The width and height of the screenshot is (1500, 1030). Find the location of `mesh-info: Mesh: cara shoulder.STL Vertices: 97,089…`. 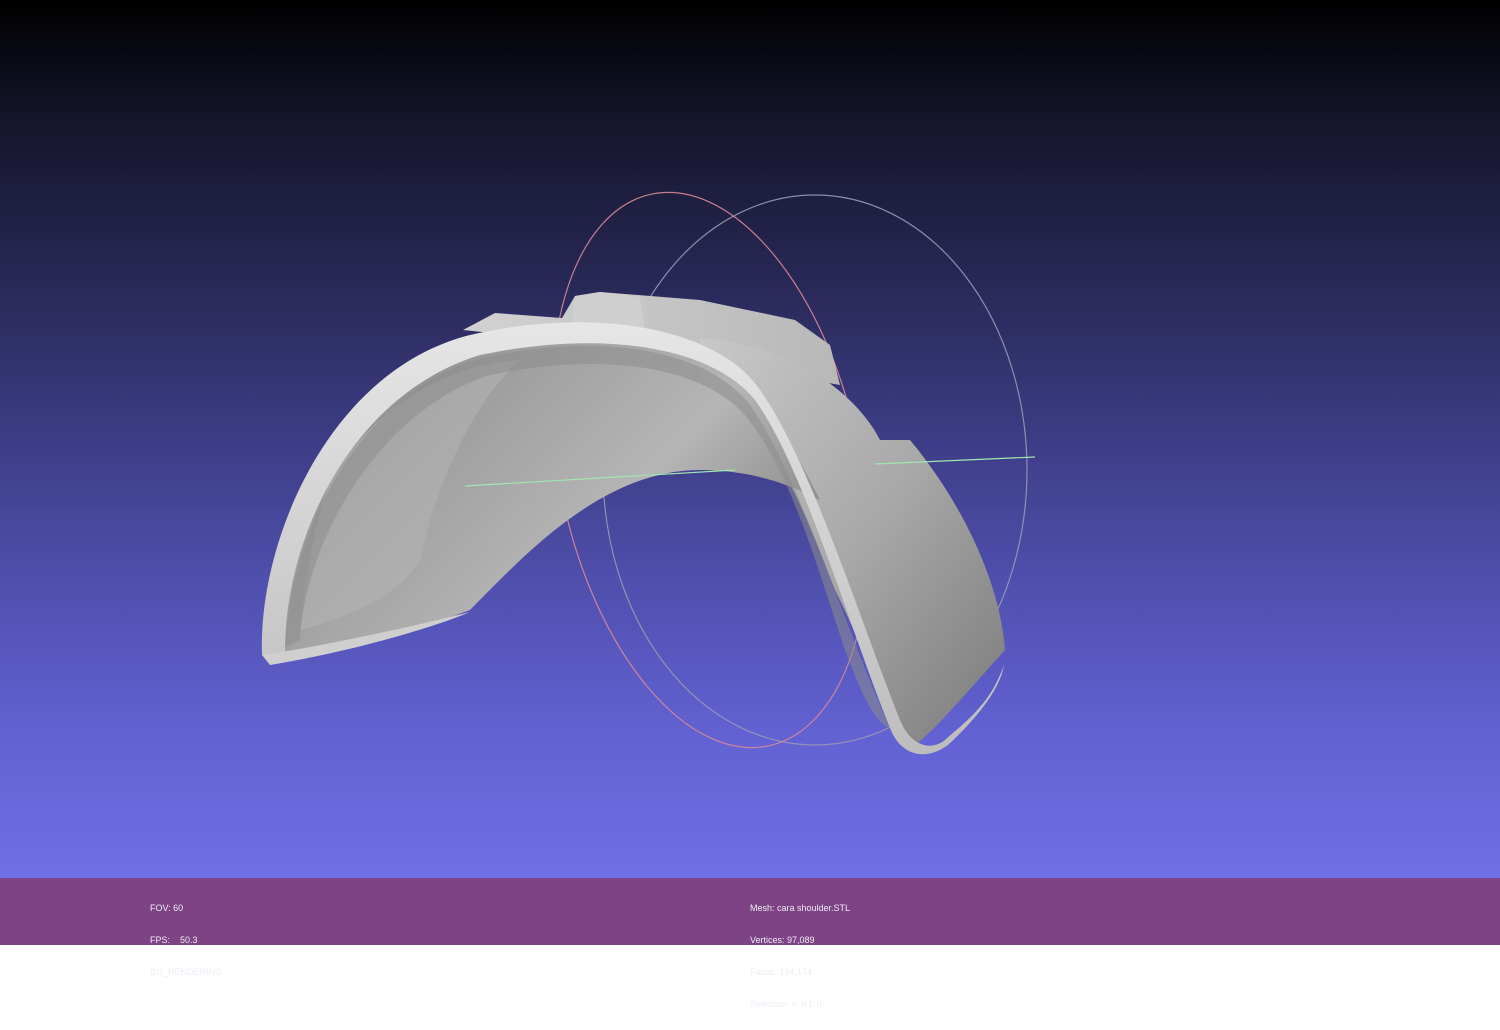

mesh-info: Mesh: cara shoulder.STL Vertices: 97,089… is located at coordinates (800, 956).